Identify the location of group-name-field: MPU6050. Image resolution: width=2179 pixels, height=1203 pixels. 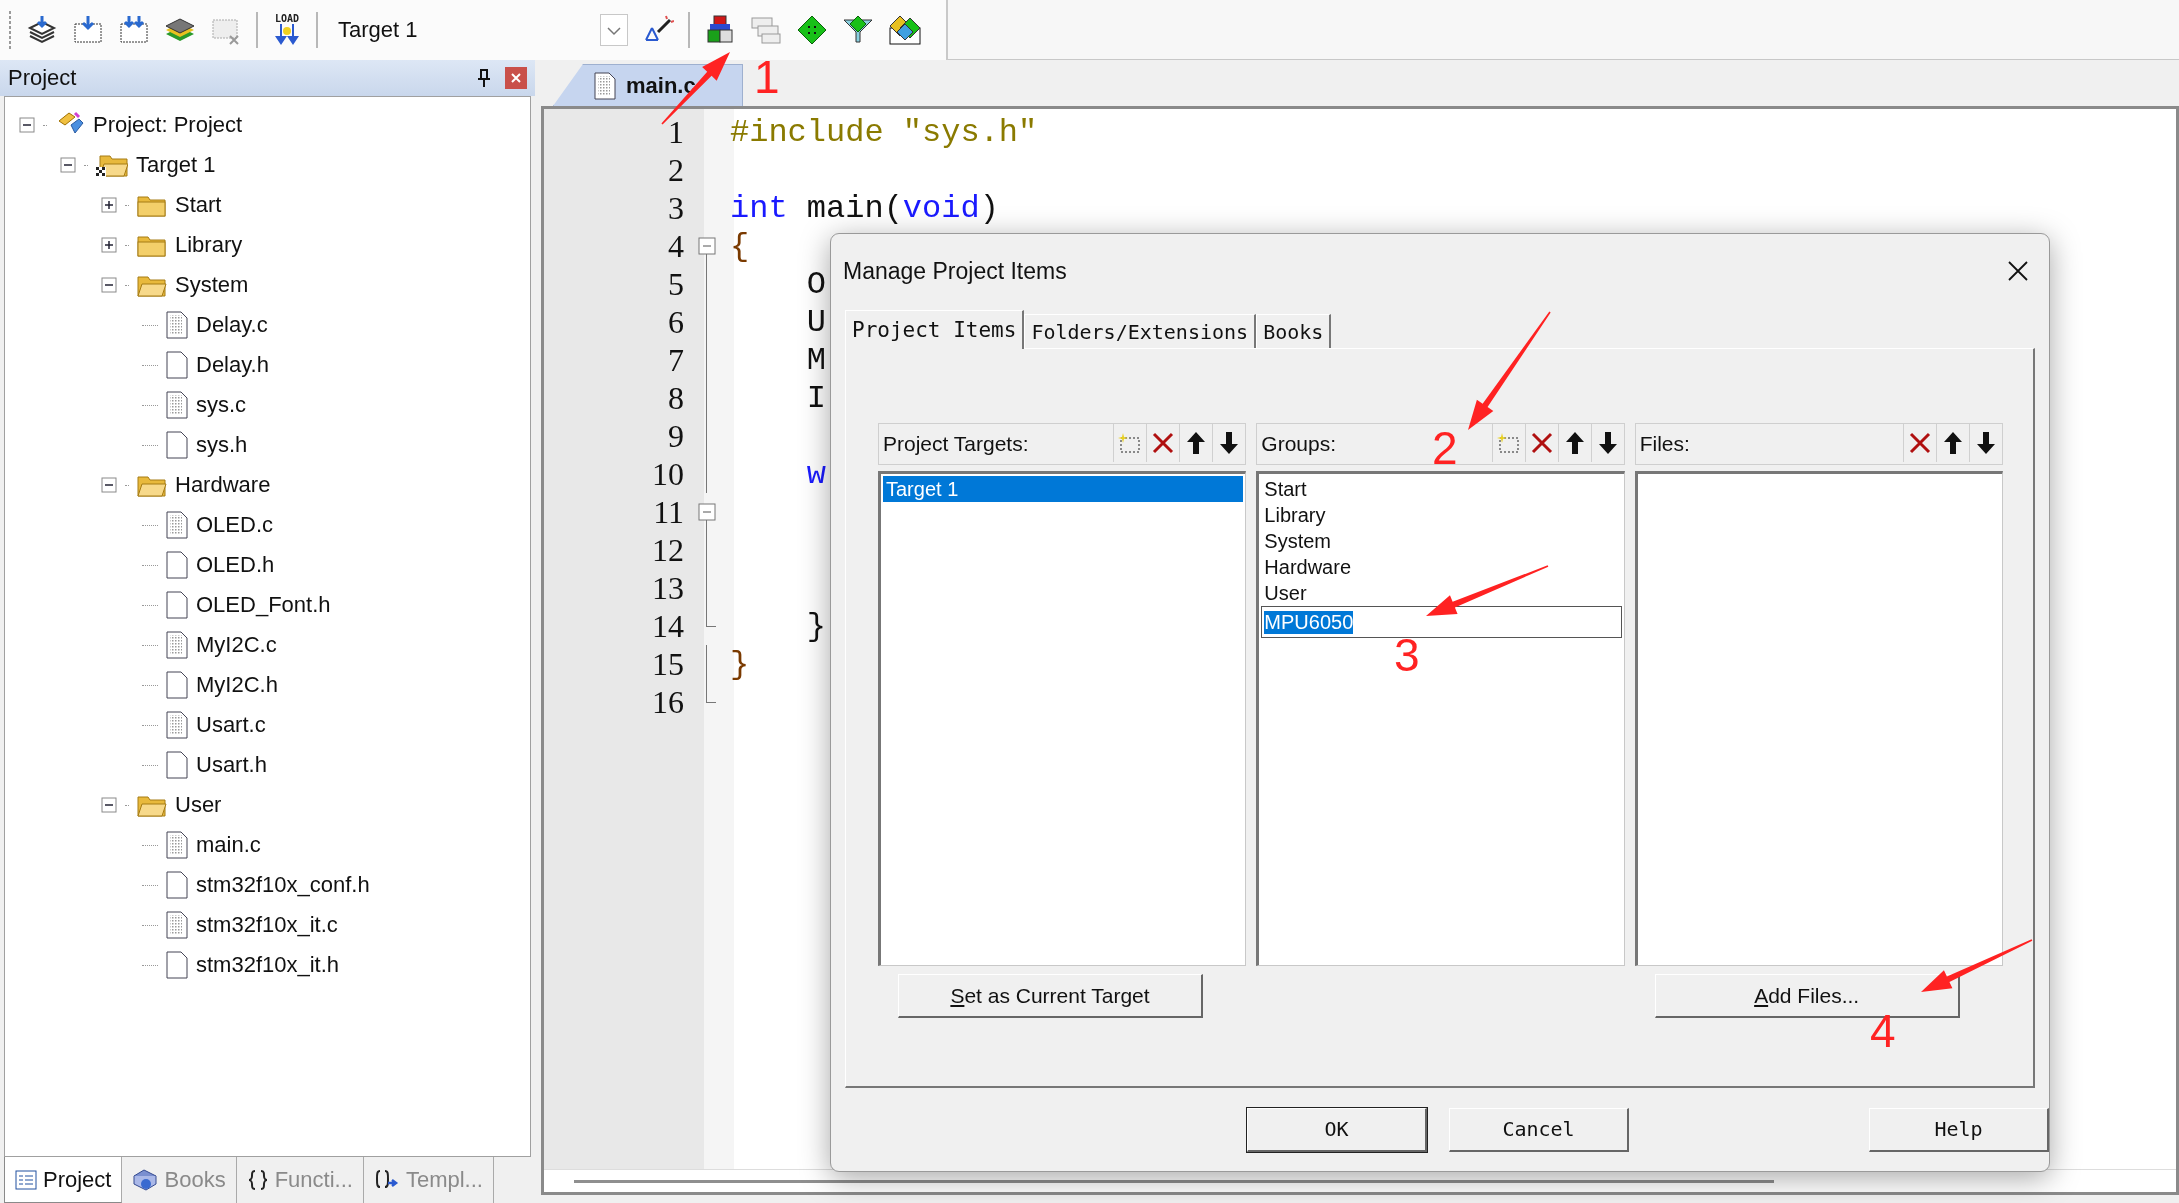
(1441, 622).